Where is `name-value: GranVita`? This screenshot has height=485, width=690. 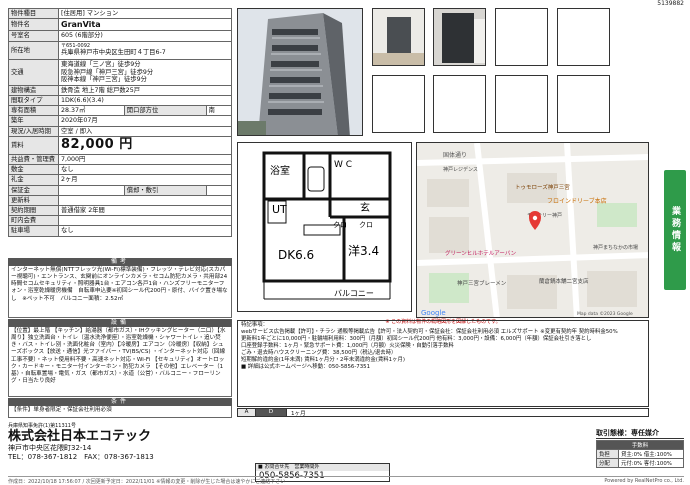
name-value: GranVita is located at coordinates (145, 25).